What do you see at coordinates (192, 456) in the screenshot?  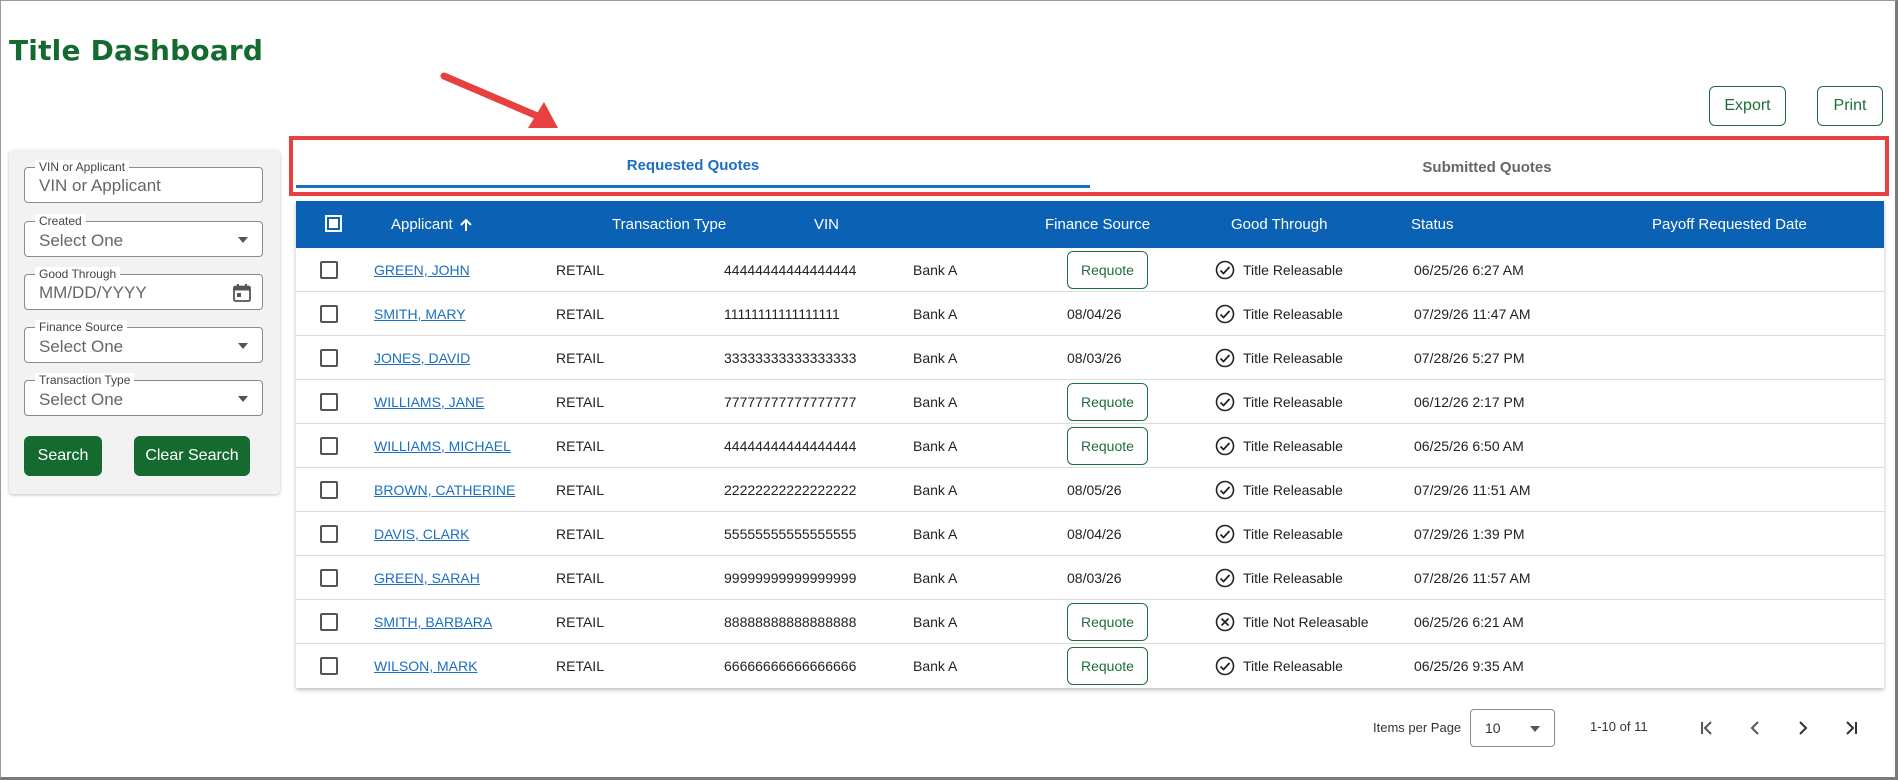 I see `clear-search-button: Clear Search` at bounding box center [192, 456].